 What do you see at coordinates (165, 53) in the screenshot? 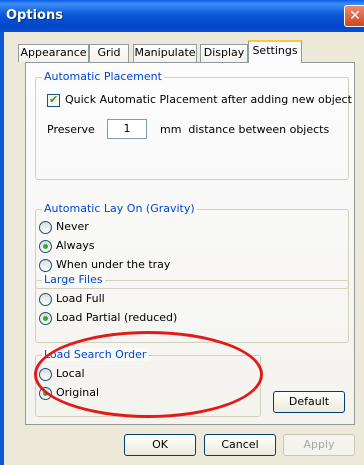
I see `tab-manipulate: Manipulate` at bounding box center [165, 53].